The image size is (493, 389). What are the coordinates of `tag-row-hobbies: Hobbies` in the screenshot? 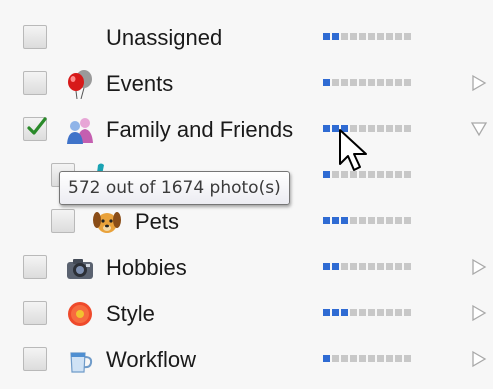 It's located at (246, 268).